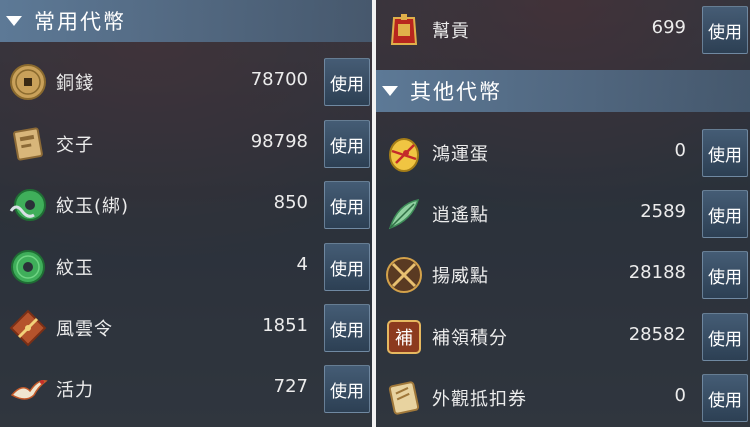 This screenshot has width=750, height=427. Describe the element at coordinates (404, 29) in the screenshot. I see `guild-contribution-icon` at that location.